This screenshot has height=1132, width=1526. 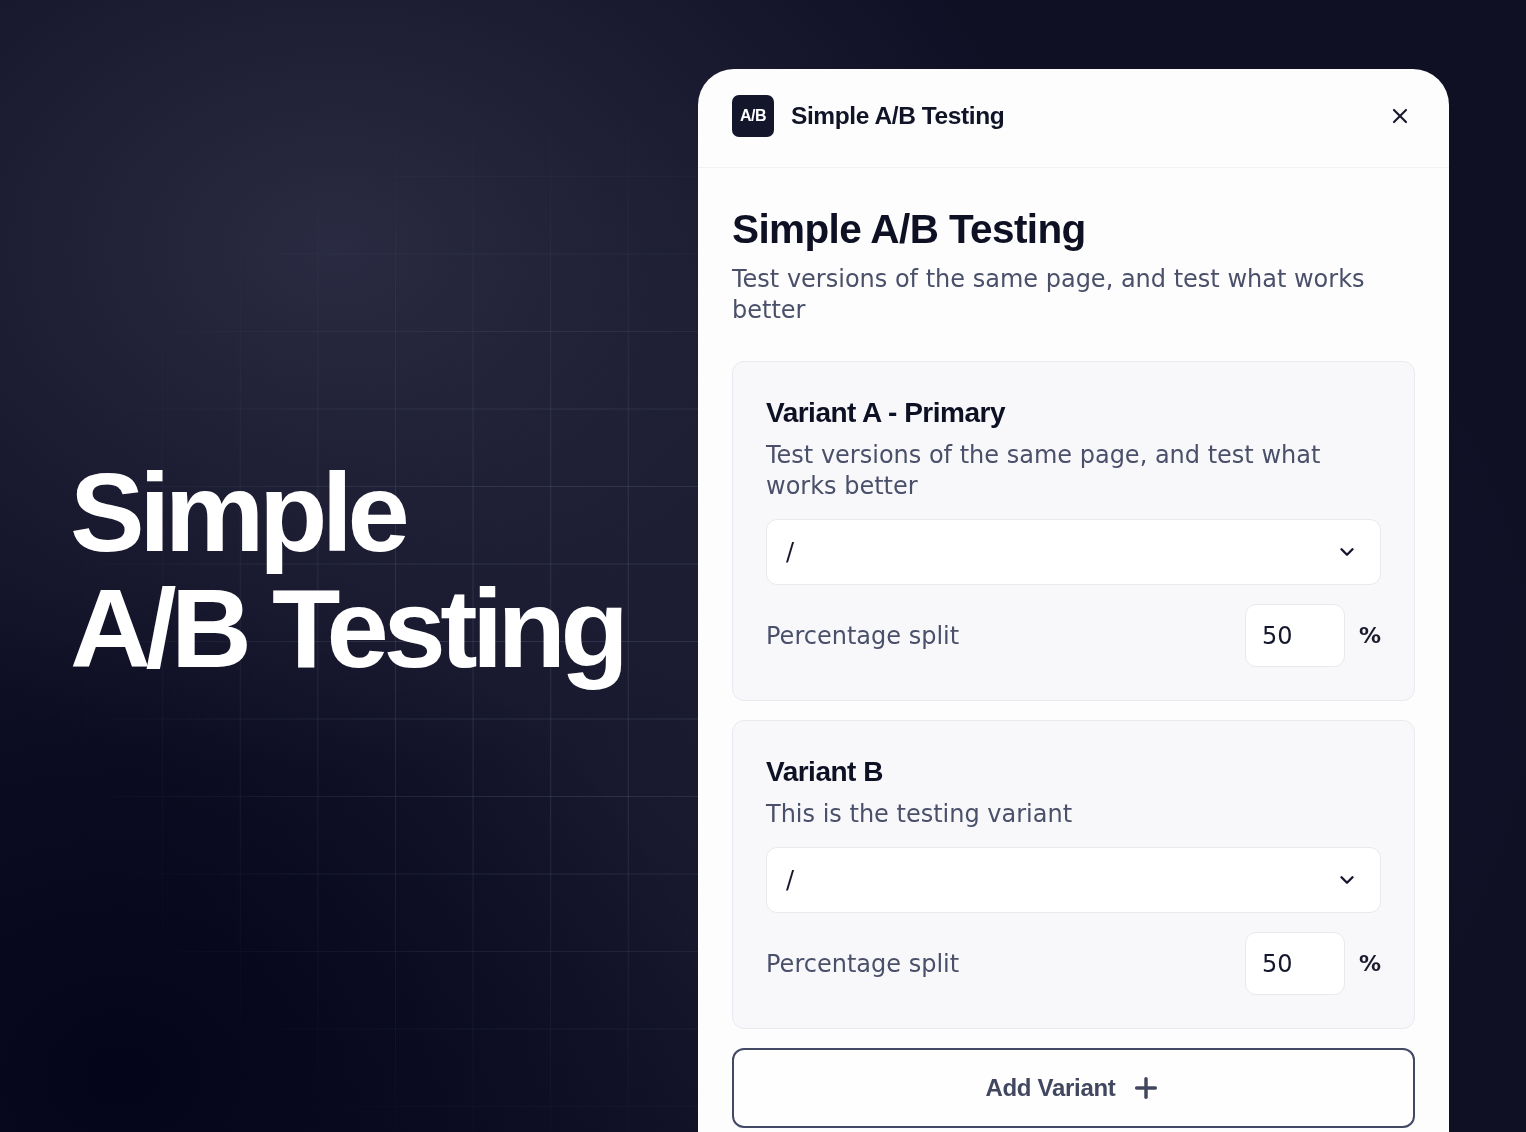 I want to click on logo: A/B, so click(x=753, y=115).